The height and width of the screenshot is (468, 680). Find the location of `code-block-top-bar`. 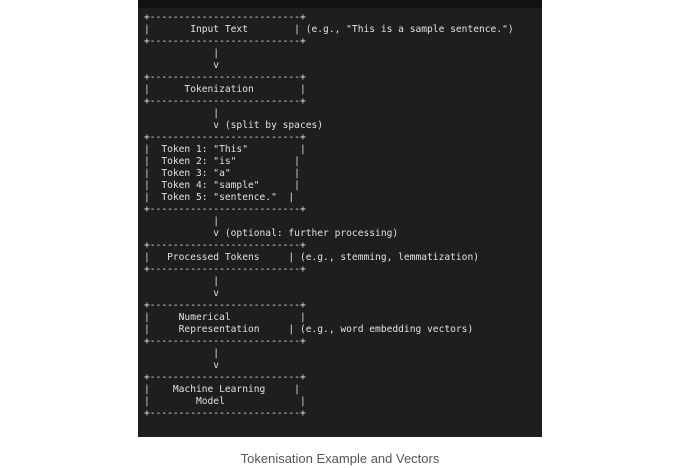

code-block-top-bar is located at coordinates (340, 4).